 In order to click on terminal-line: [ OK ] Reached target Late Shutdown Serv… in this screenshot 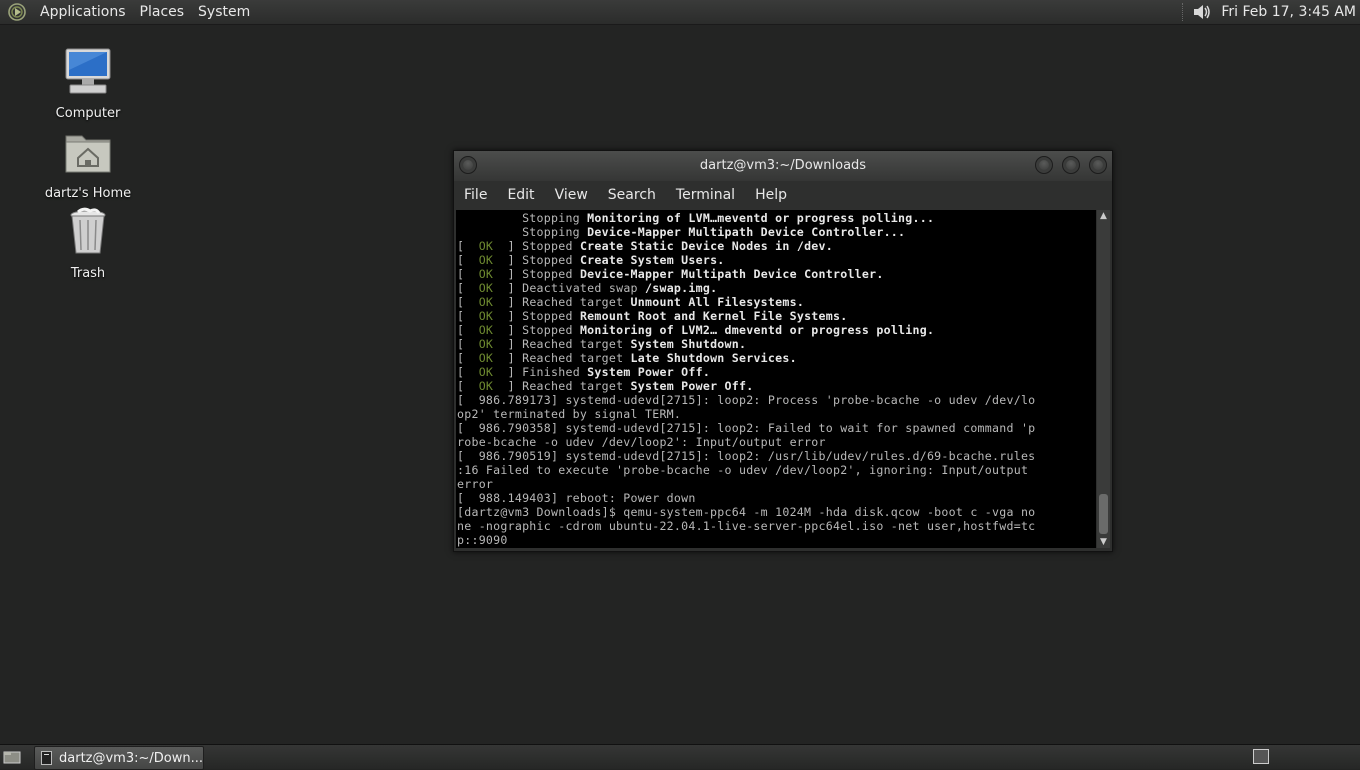, I will do `click(627, 358)`.